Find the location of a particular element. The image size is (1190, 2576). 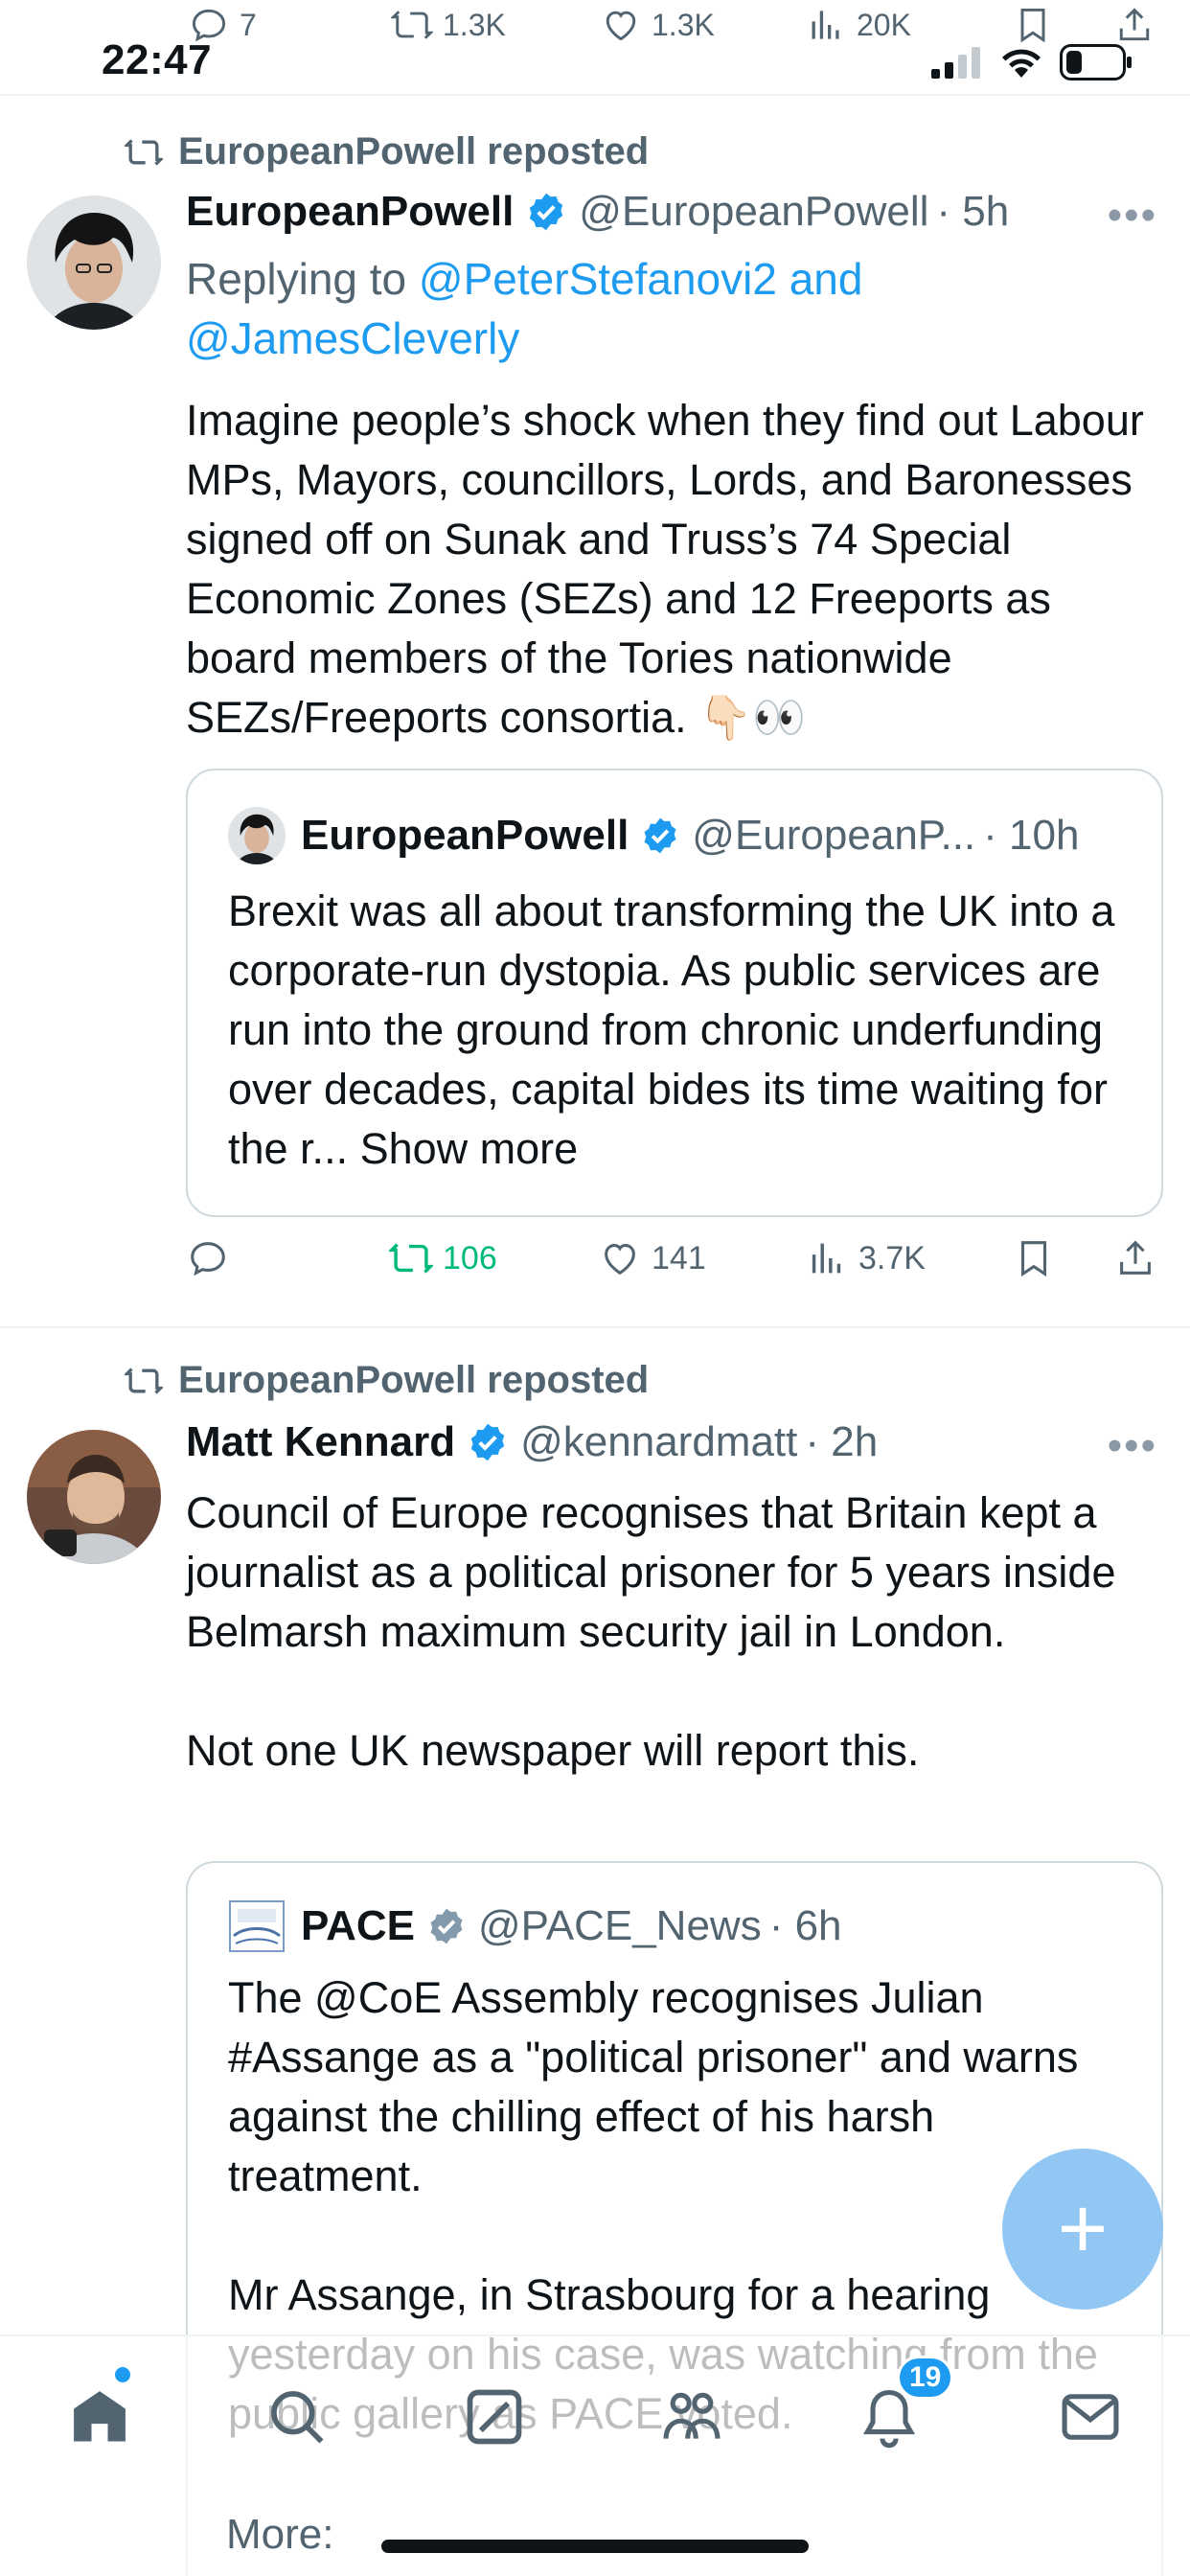

post-header: Matt Kennard @kennardmatt · 2h is located at coordinates (532, 1442).